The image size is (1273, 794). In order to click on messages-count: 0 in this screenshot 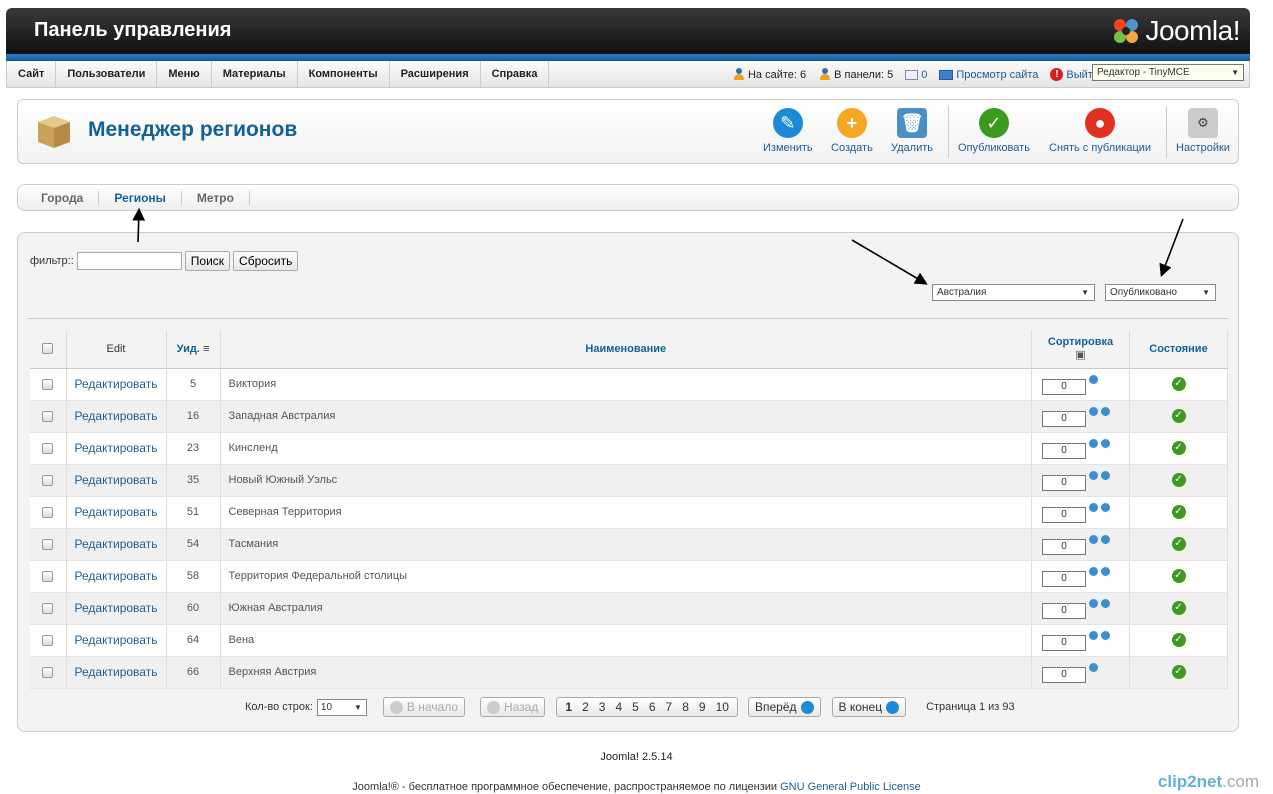, I will do `click(924, 75)`.